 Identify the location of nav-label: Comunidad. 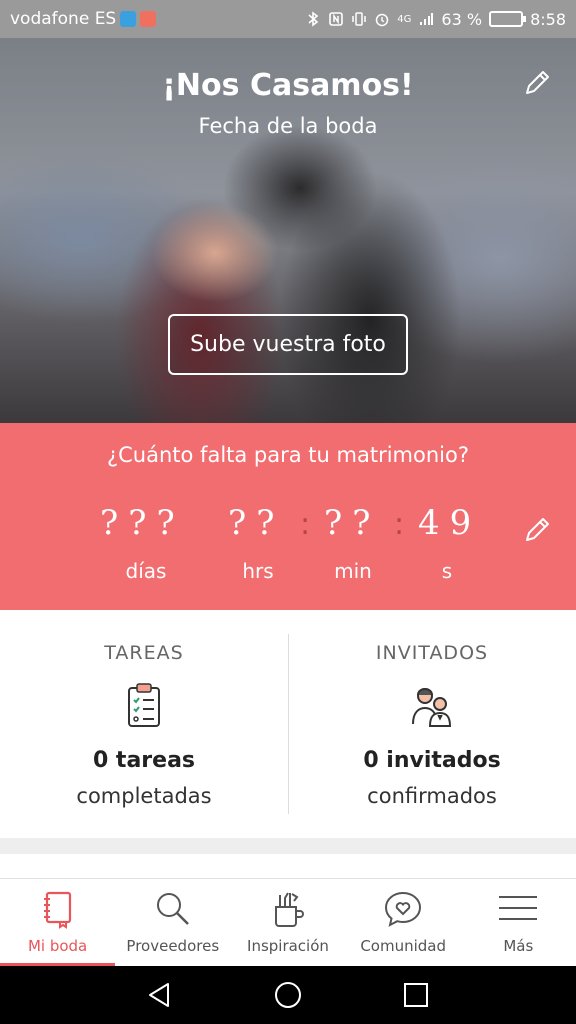
(403, 946).